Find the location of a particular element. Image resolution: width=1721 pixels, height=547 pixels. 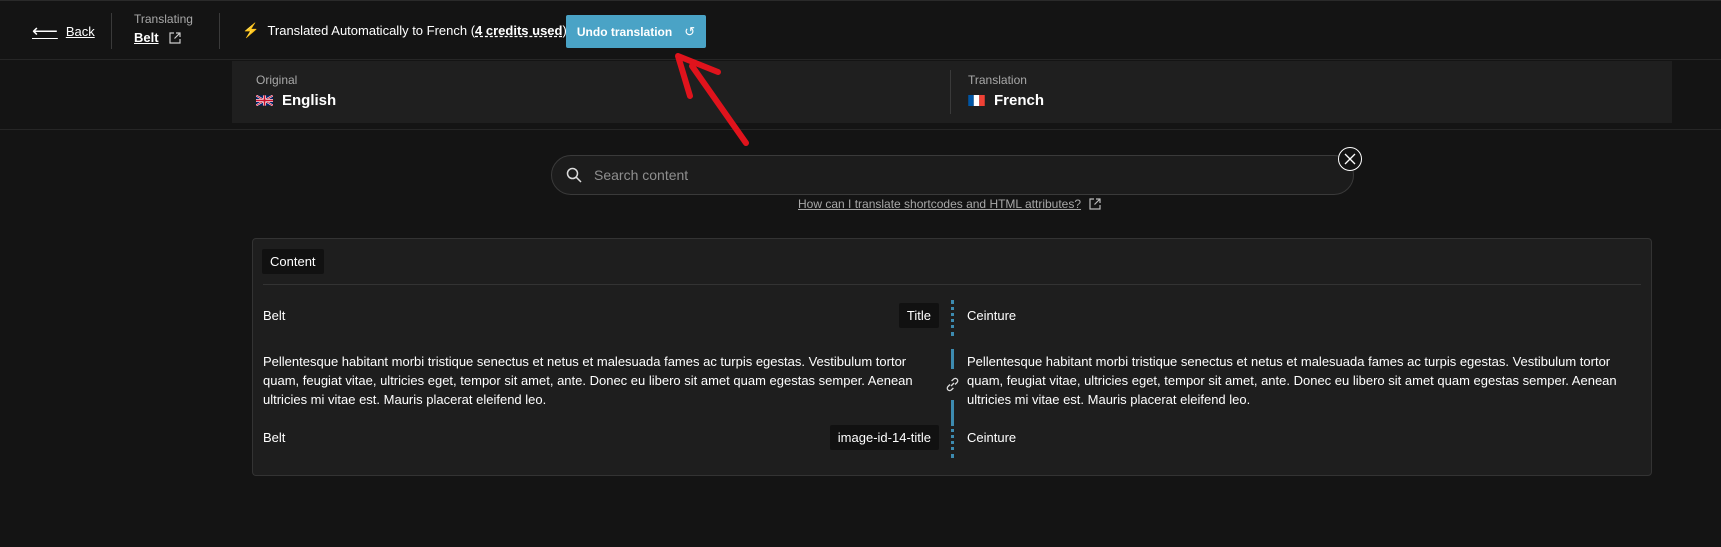

field-tag: image-id-14-title is located at coordinates (884, 437).